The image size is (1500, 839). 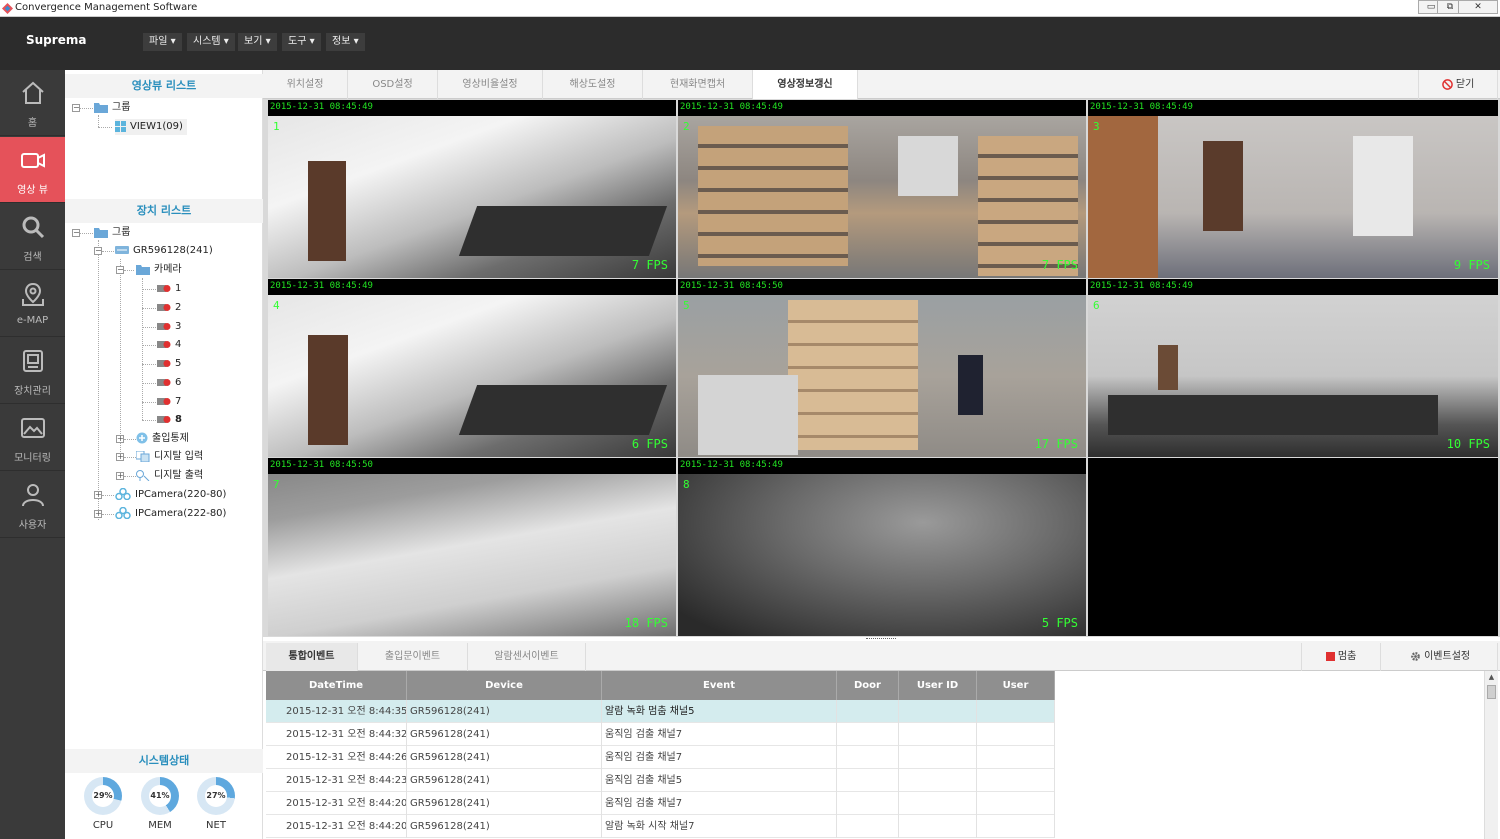 I want to click on camera-number: 7, so click(x=276, y=484).